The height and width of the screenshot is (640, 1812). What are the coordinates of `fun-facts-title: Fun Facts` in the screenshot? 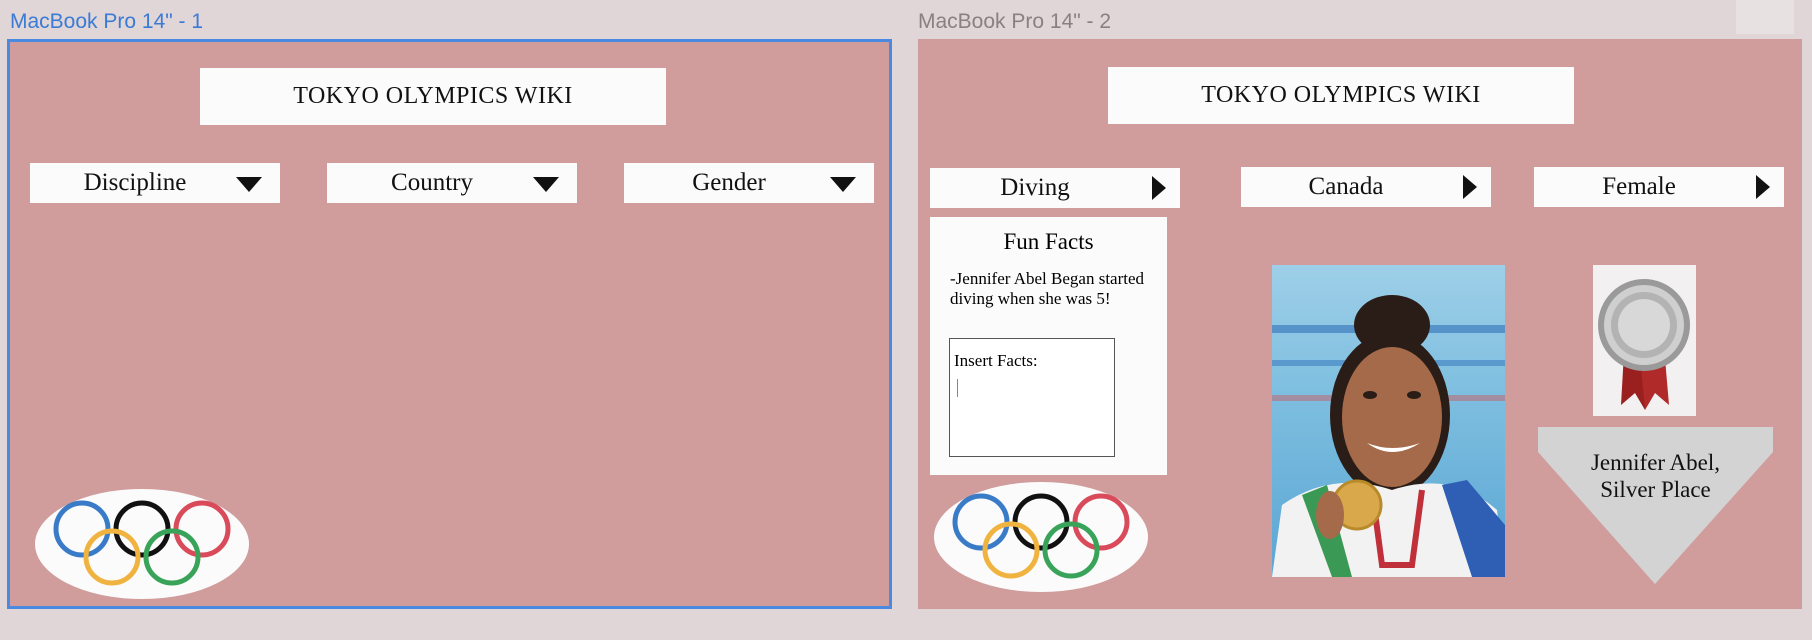 It's located at (1048, 241).